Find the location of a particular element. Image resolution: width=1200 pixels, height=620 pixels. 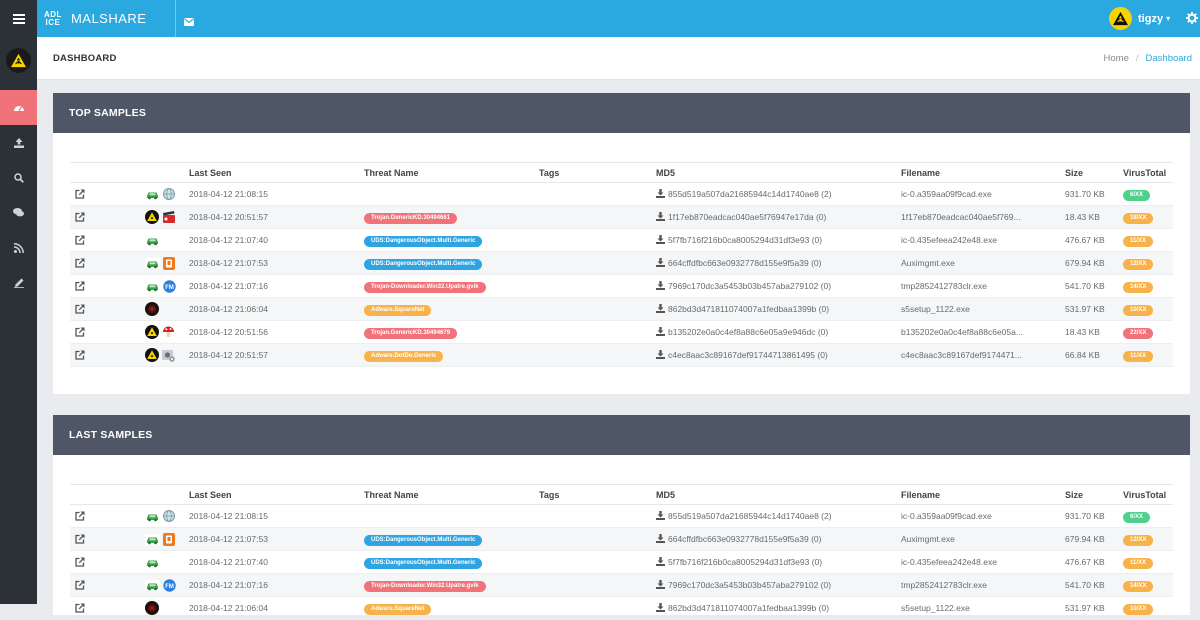

sidebar-item-comments is located at coordinates (18, 212).